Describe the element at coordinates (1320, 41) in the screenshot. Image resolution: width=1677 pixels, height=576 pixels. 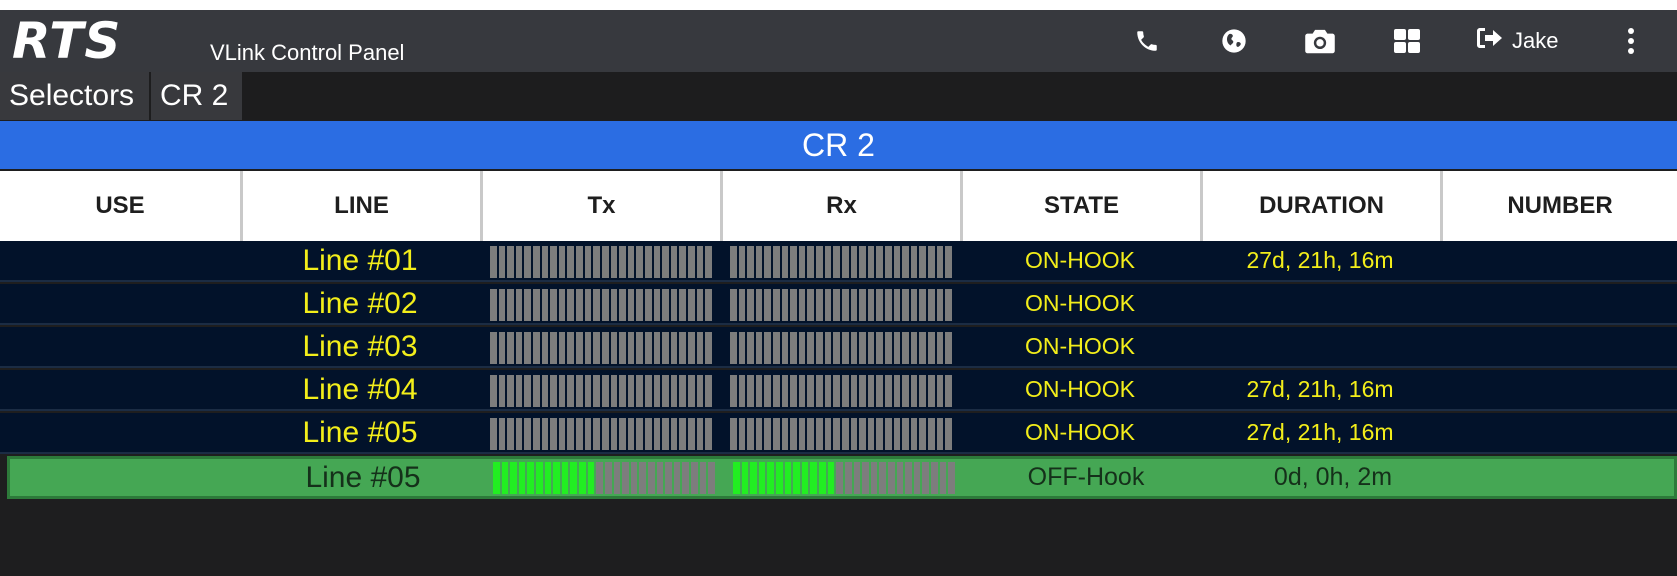
I see `camera-icon` at that location.